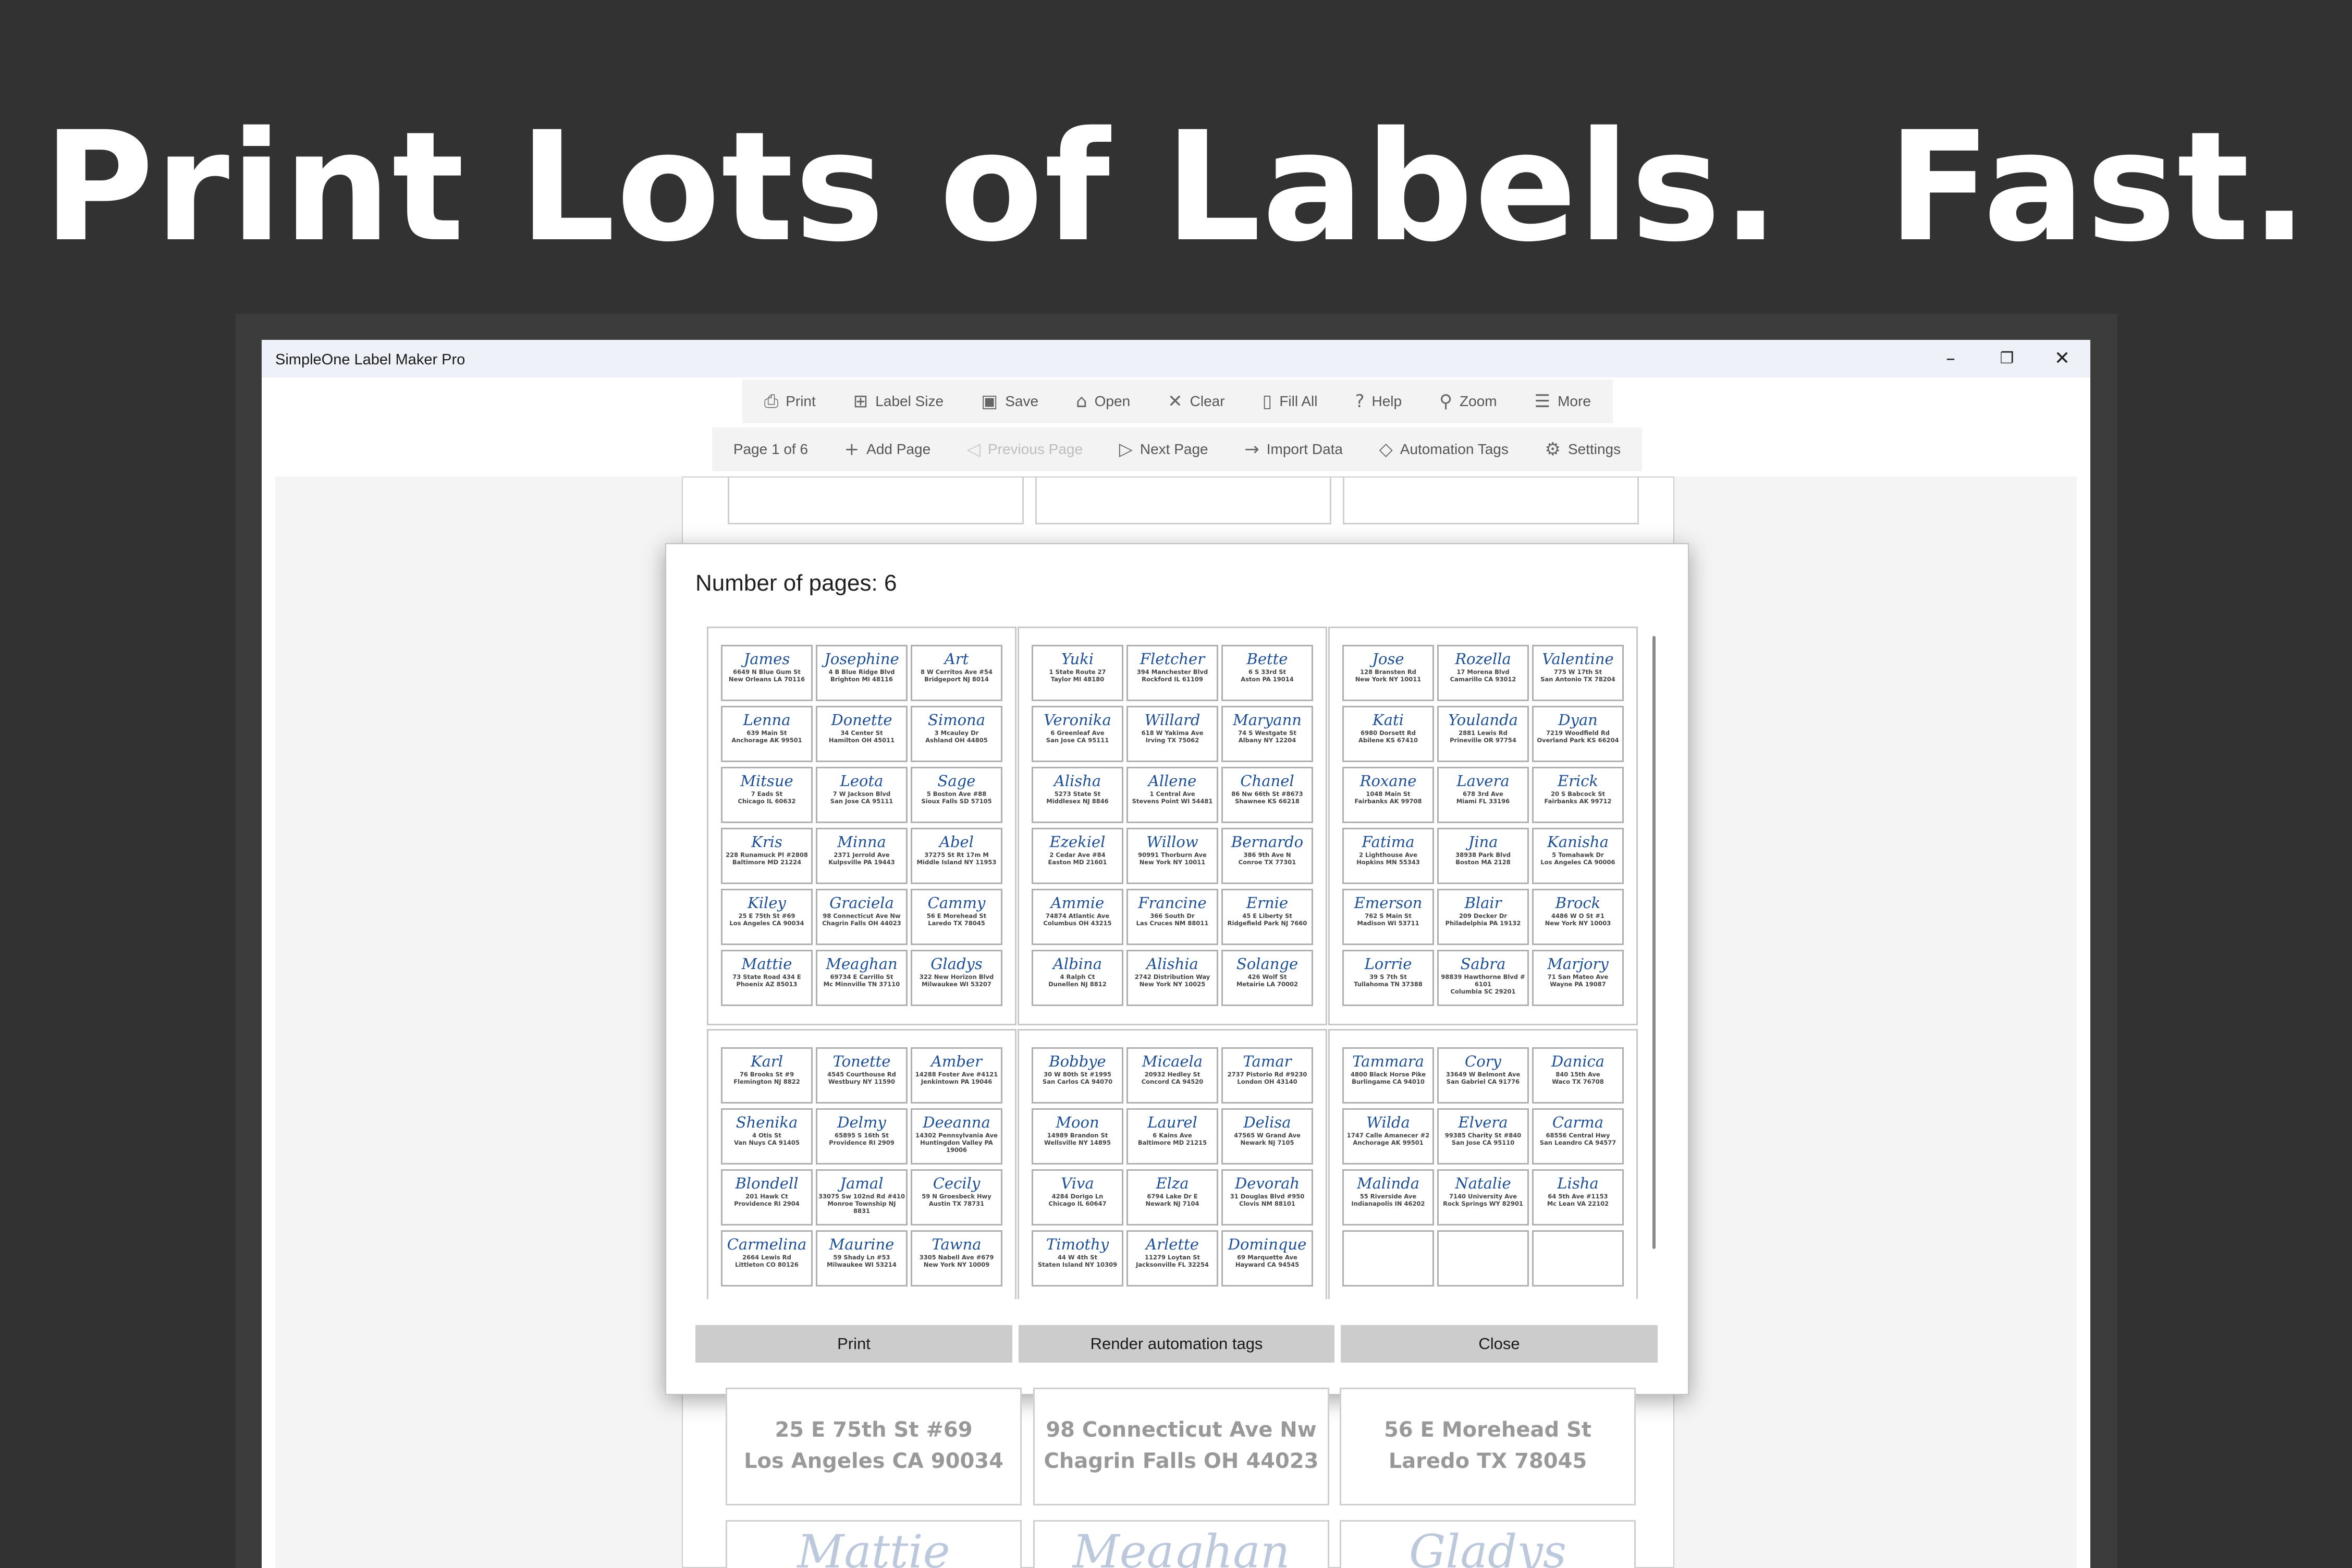  What do you see at coordinates (1009, 401) in the screenshot?
I see `save-button: ▣ Save` at bounding box center [1009, 401].